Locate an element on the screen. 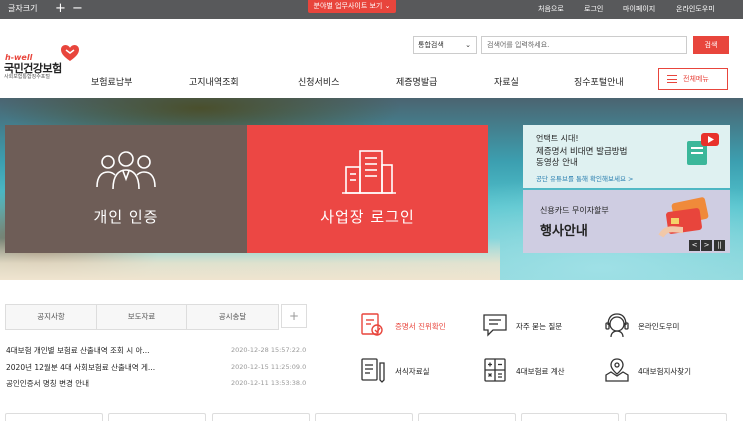 Image resolution: width=743 pixels, height=421 pixels. building-icon is located at coordinates (368, 172).